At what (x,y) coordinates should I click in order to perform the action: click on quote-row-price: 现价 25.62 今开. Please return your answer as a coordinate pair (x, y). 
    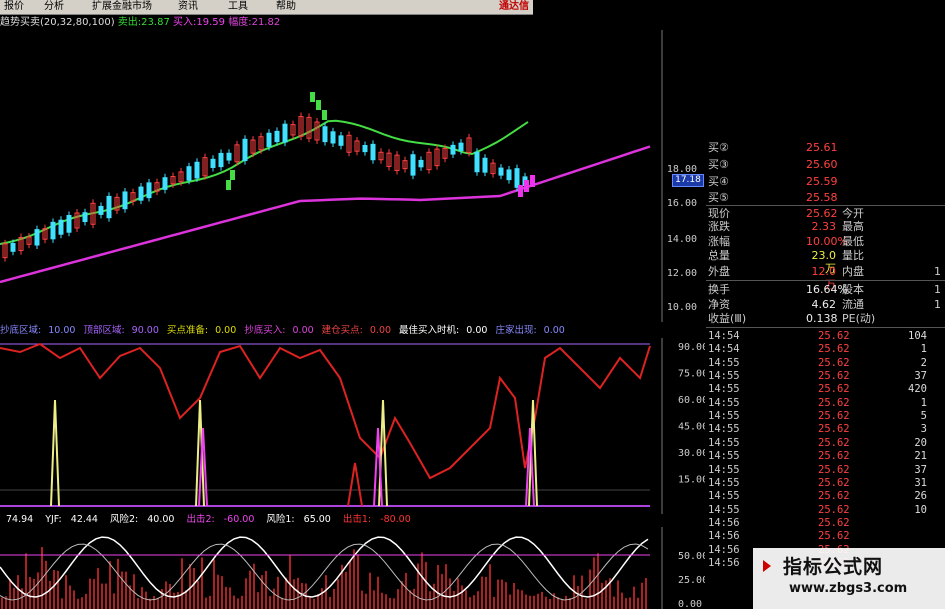
    Looking at the image, I should click on (825, 213).